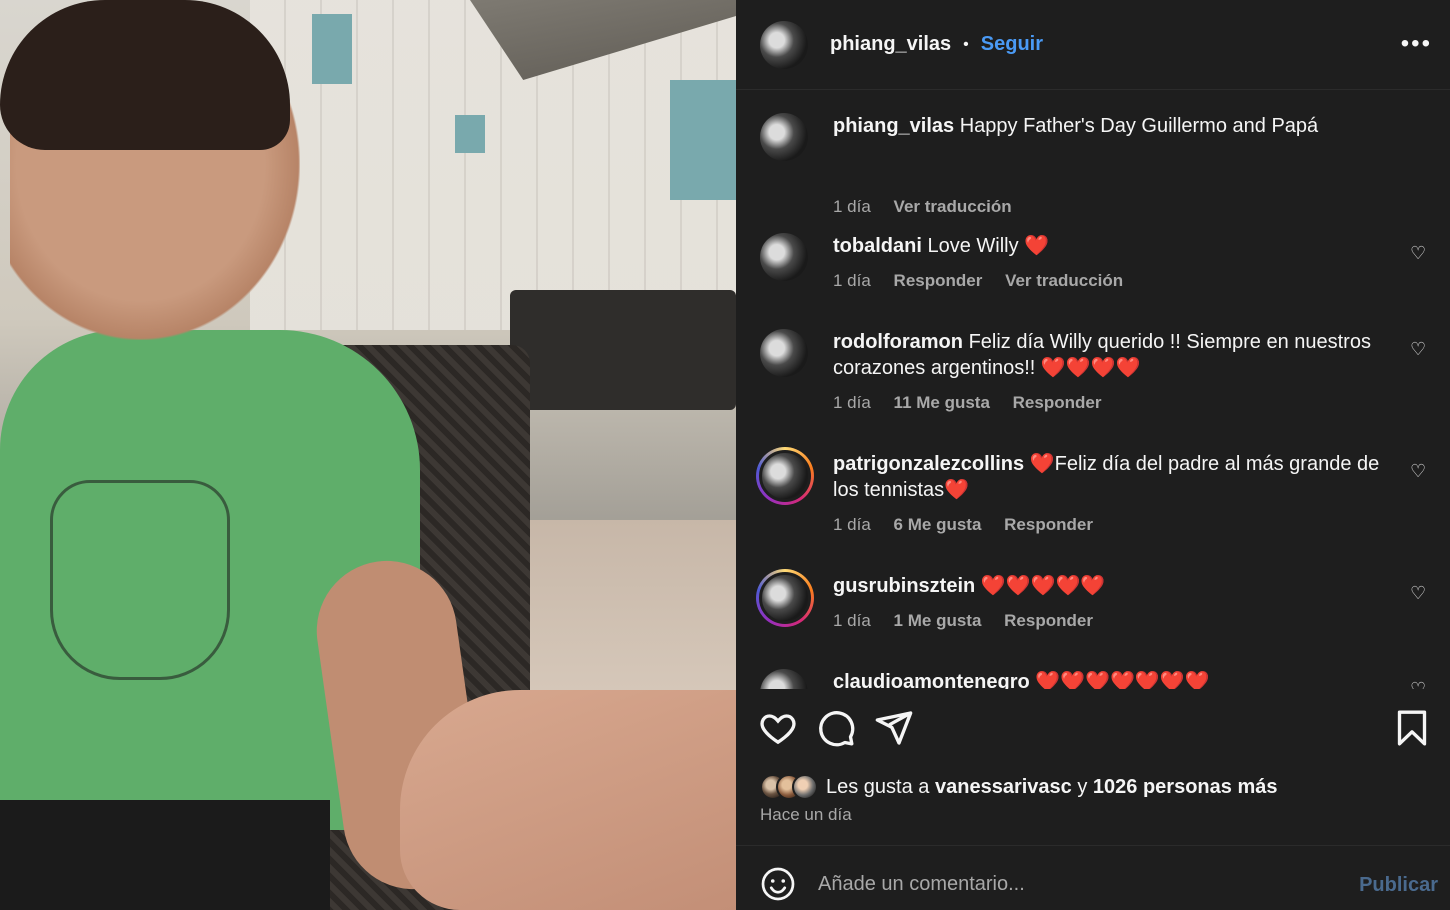 The width and height of the screenshot is (1450, 910). Describe the element at coordinates (1093, 45) in the screenshot. I see `post-header: phiang_vilas • Seguir •••` at that location.